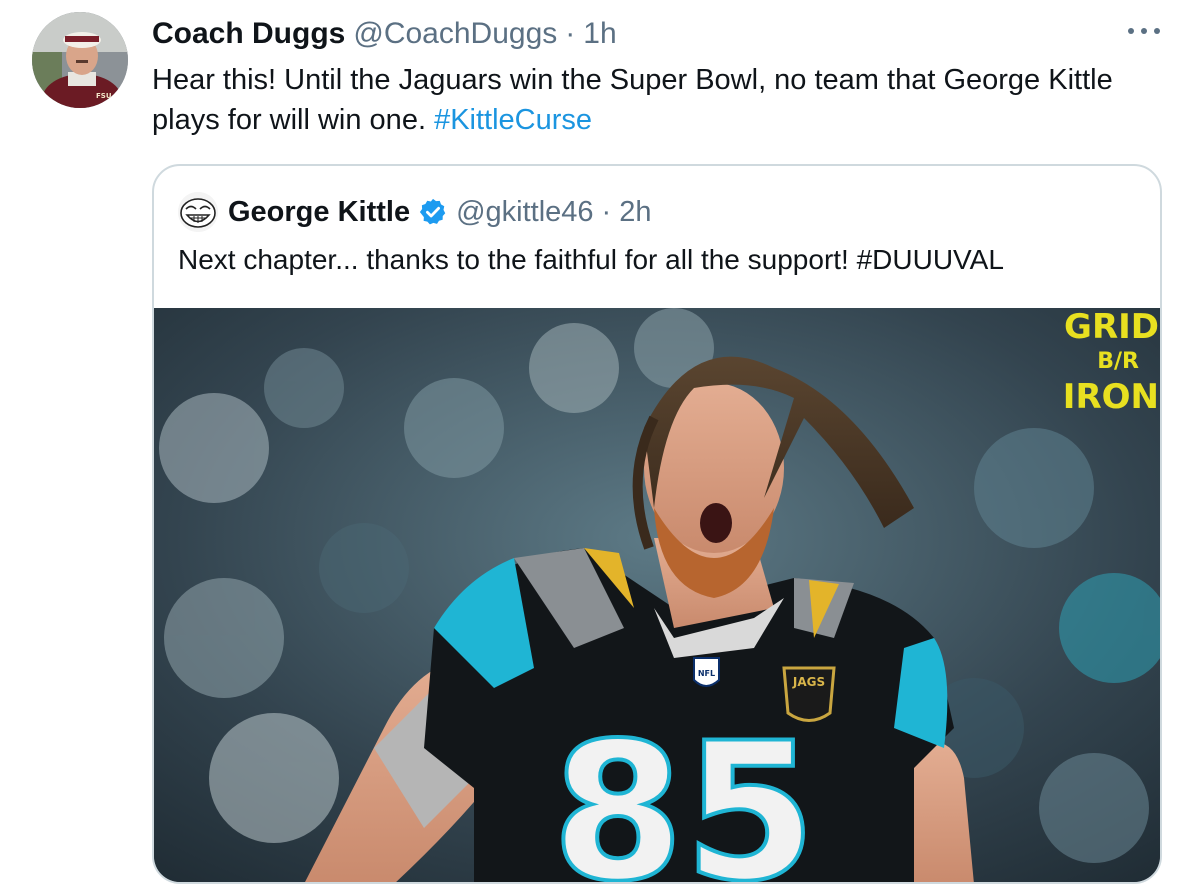 The height and width of the screenshot is (896, 1184). I want to click on tweet-timestamp: 1h, so click(599, 34).